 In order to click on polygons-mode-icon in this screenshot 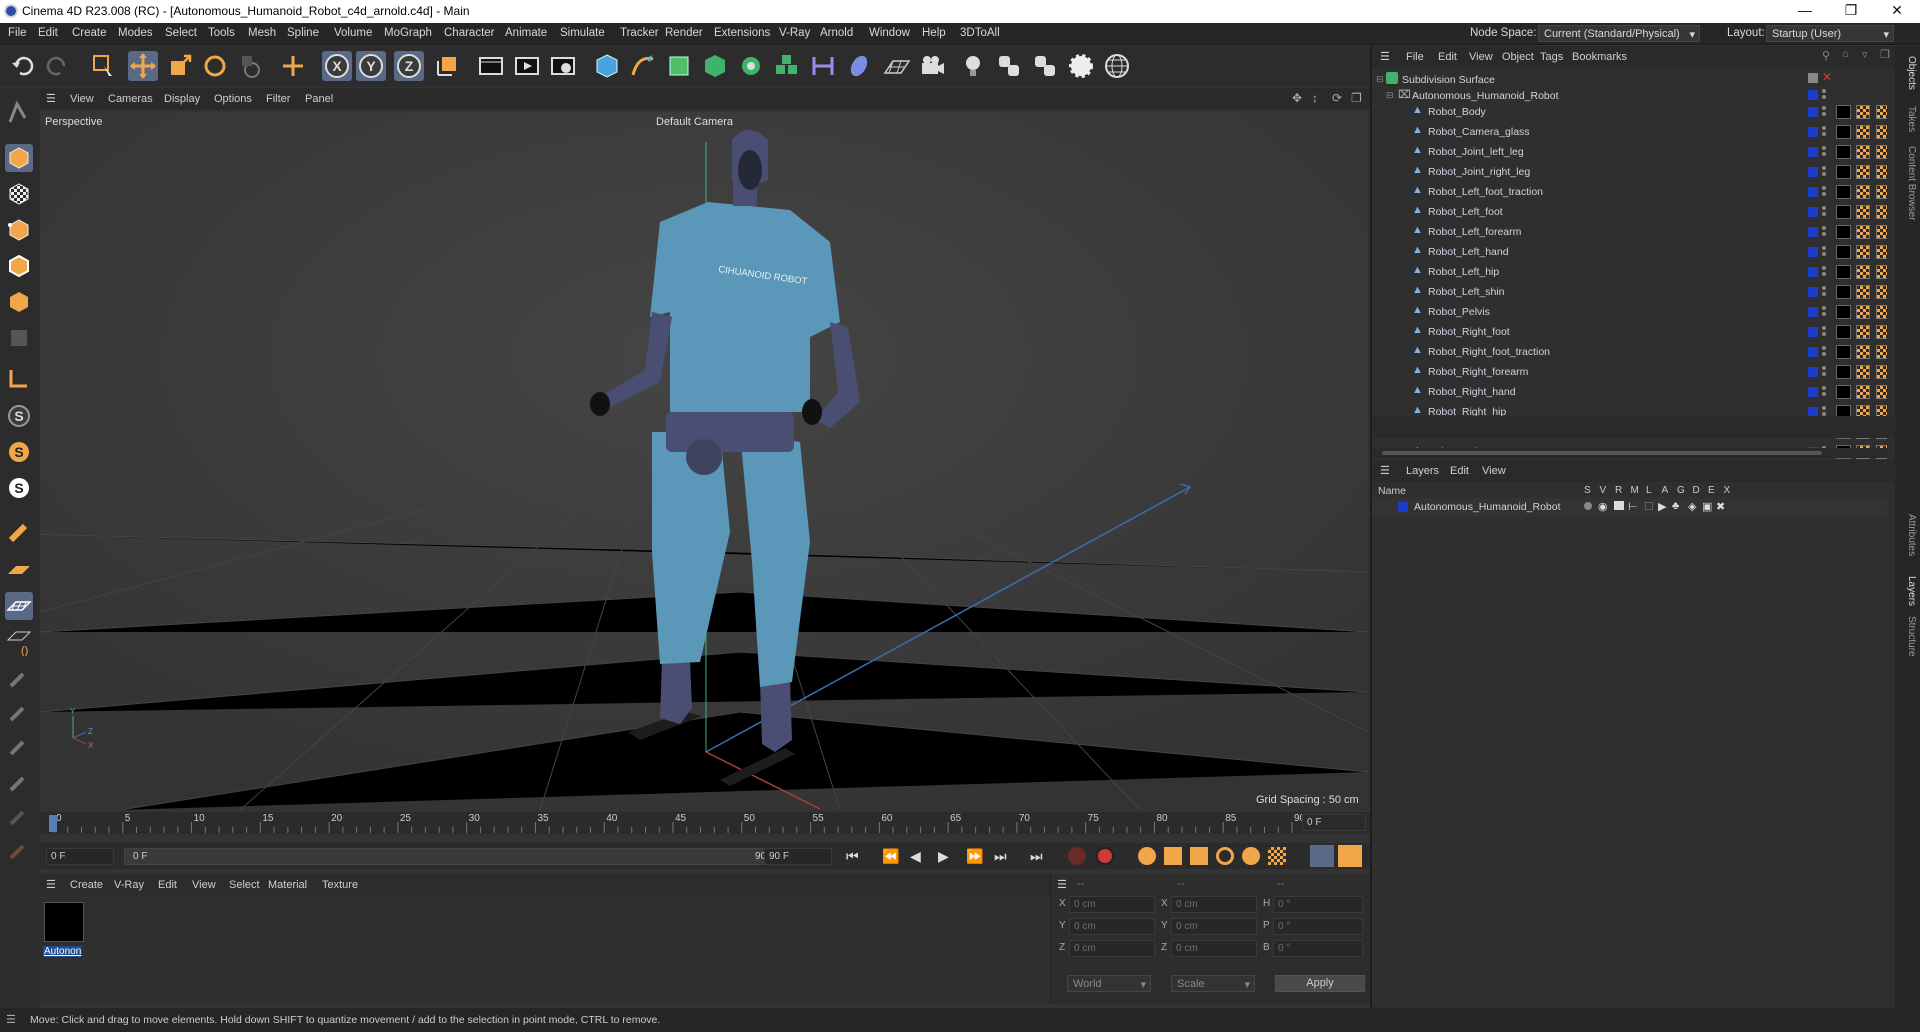, I will do `click(19, 302)`.